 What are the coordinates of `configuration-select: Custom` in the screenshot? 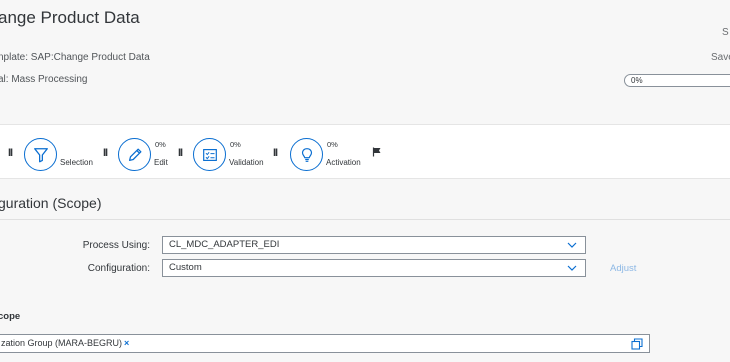 It's located at (374, 268).